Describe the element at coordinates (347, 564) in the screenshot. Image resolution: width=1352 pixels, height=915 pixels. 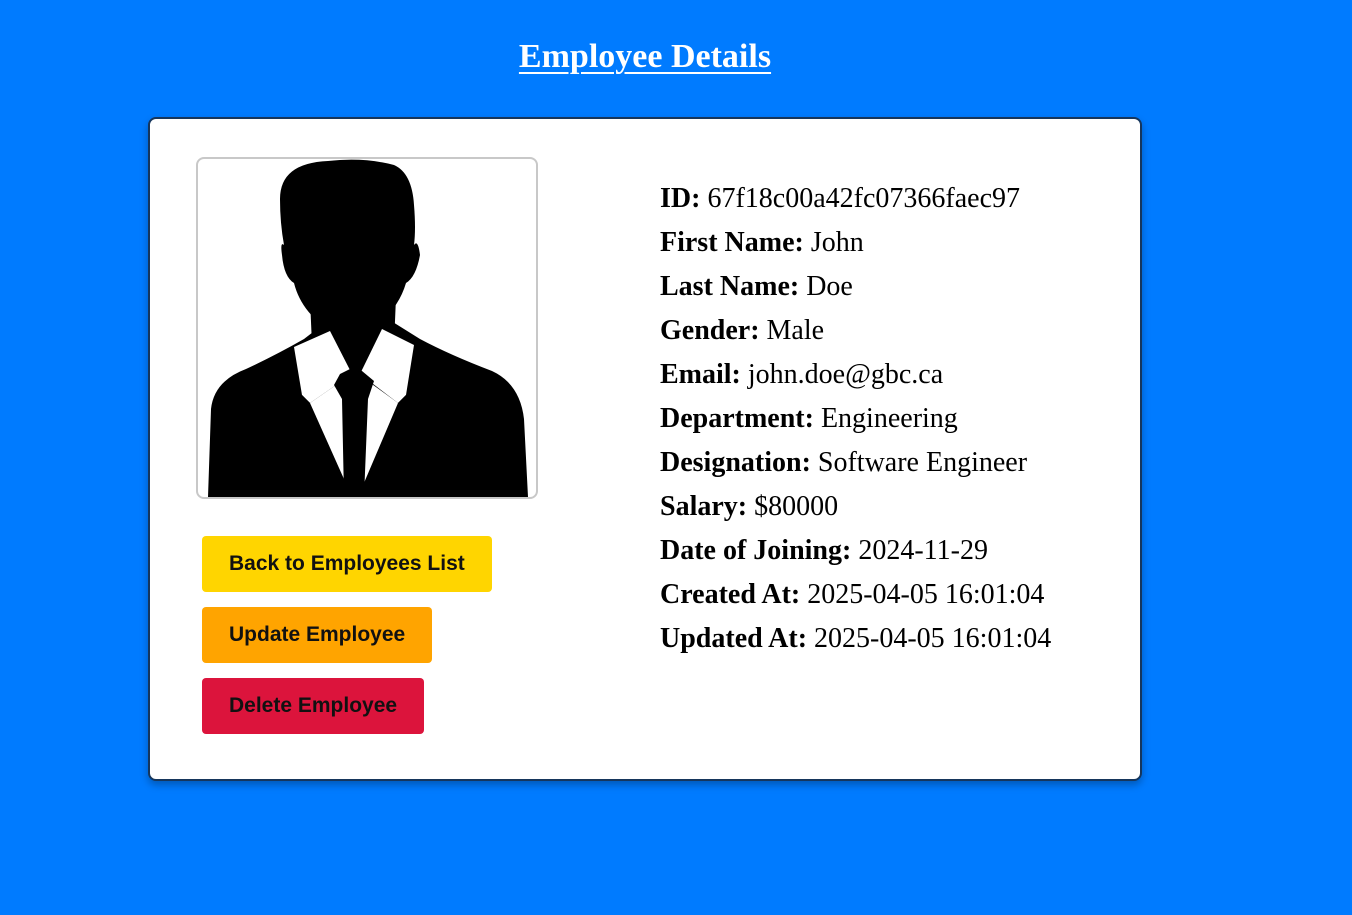
I see `back-to-list-button: Back to Employees List` at that location.